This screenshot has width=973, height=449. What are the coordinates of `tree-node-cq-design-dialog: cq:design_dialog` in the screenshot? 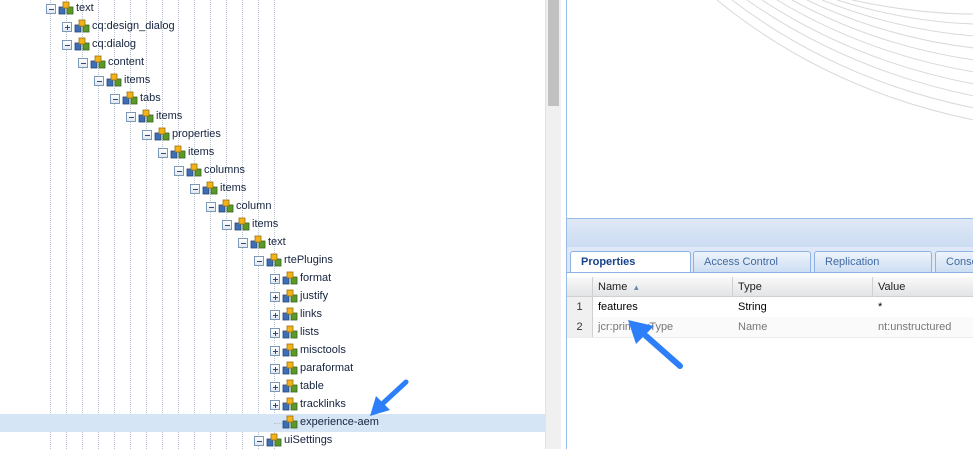 It's located at (272, 27).